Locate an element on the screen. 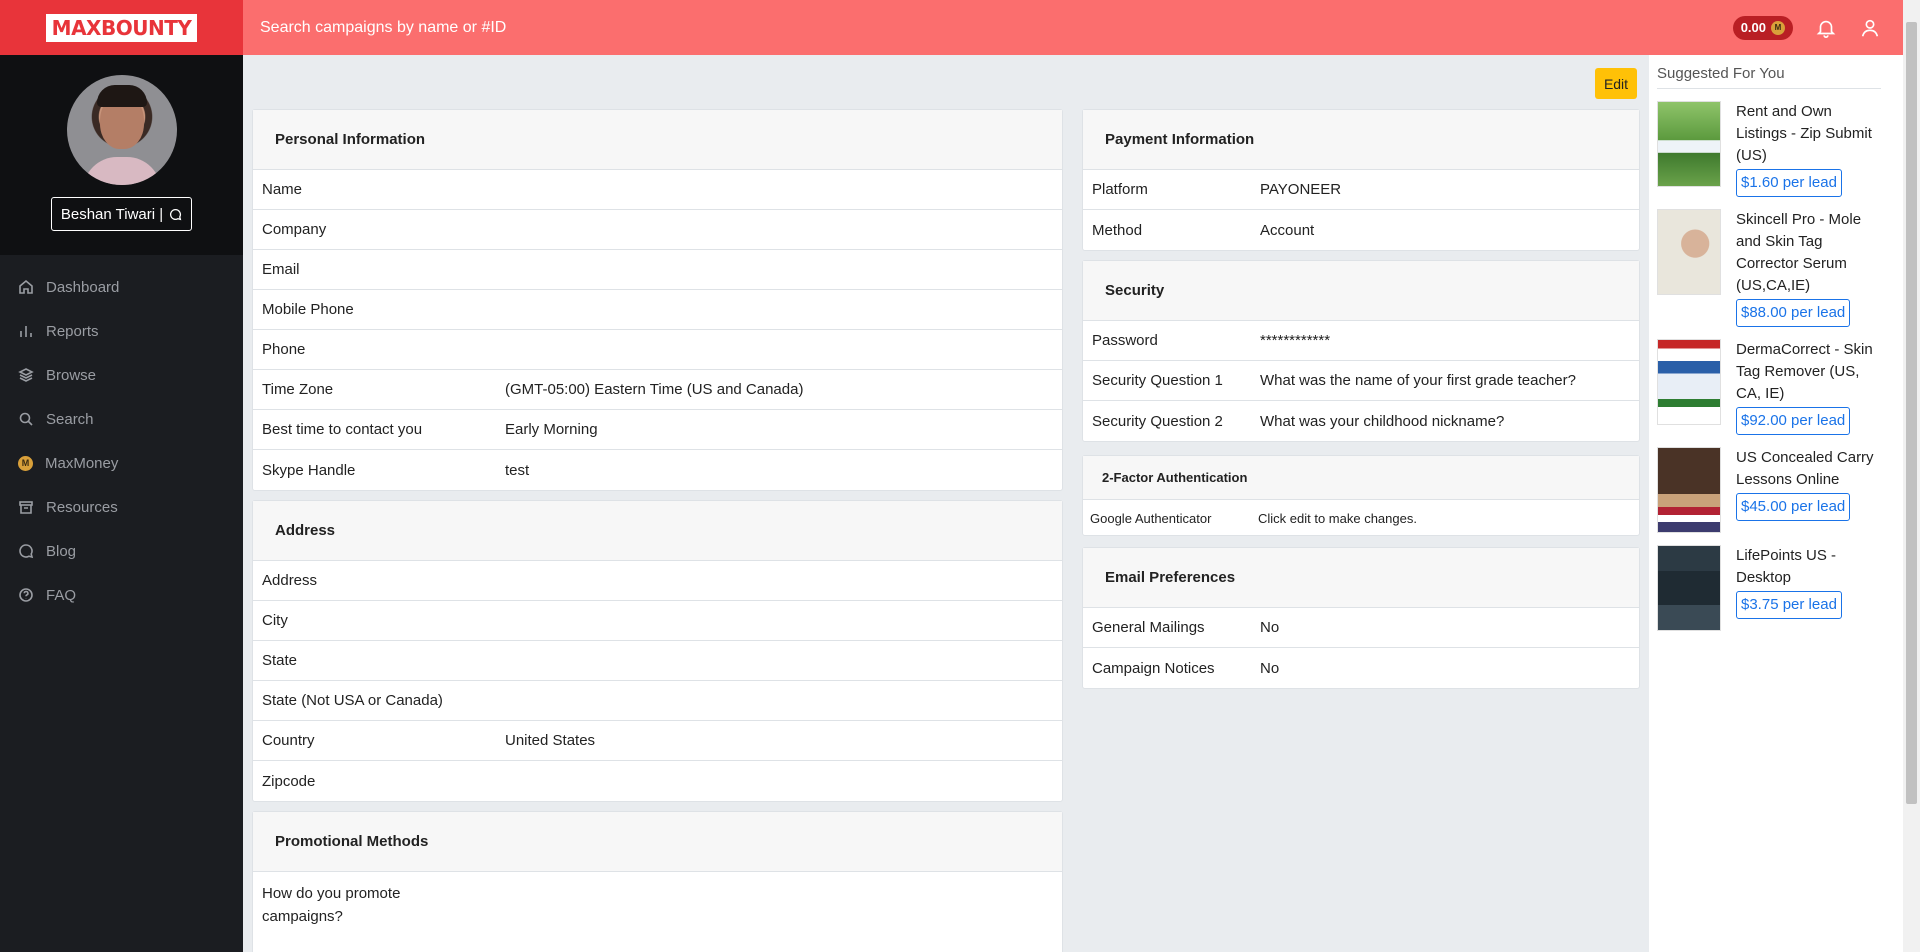  sidebar-item-maxmoney: M MaxMoney is located at coordinates (121, 463).